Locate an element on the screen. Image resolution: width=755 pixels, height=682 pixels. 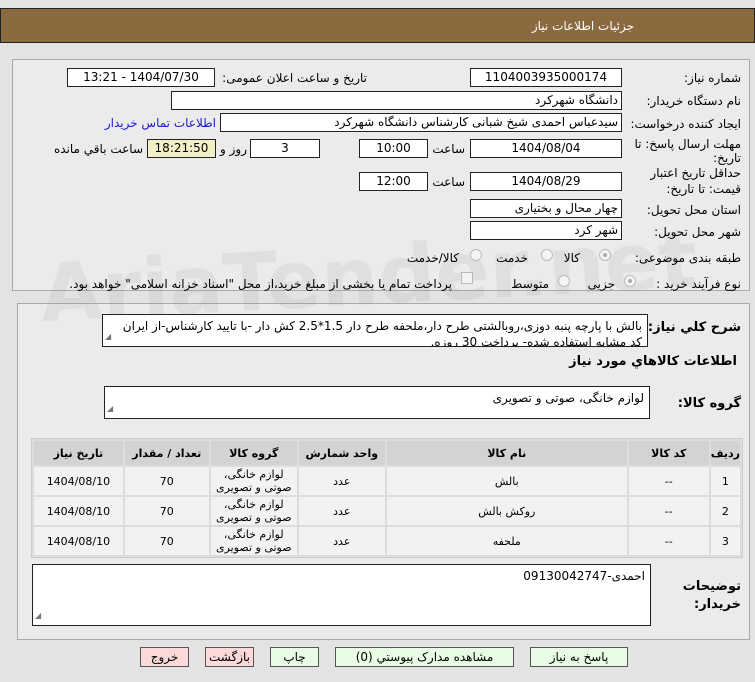
goods-info-heading: اطلاعات كالاهاي مورد نياز is located at coordinates (653, 361).